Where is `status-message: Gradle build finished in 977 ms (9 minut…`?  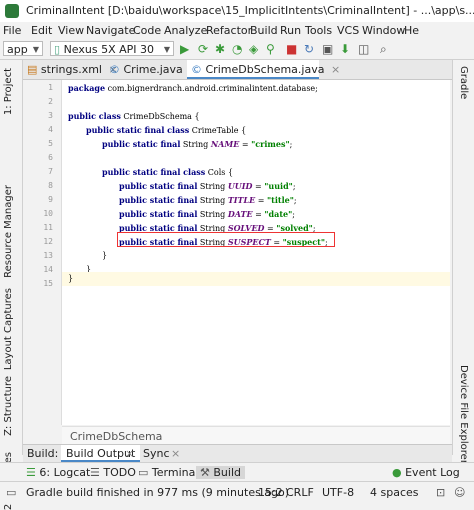 status-message: Gradle build finished in 977 ms (9 minut… is located at coordinates (157, 492).